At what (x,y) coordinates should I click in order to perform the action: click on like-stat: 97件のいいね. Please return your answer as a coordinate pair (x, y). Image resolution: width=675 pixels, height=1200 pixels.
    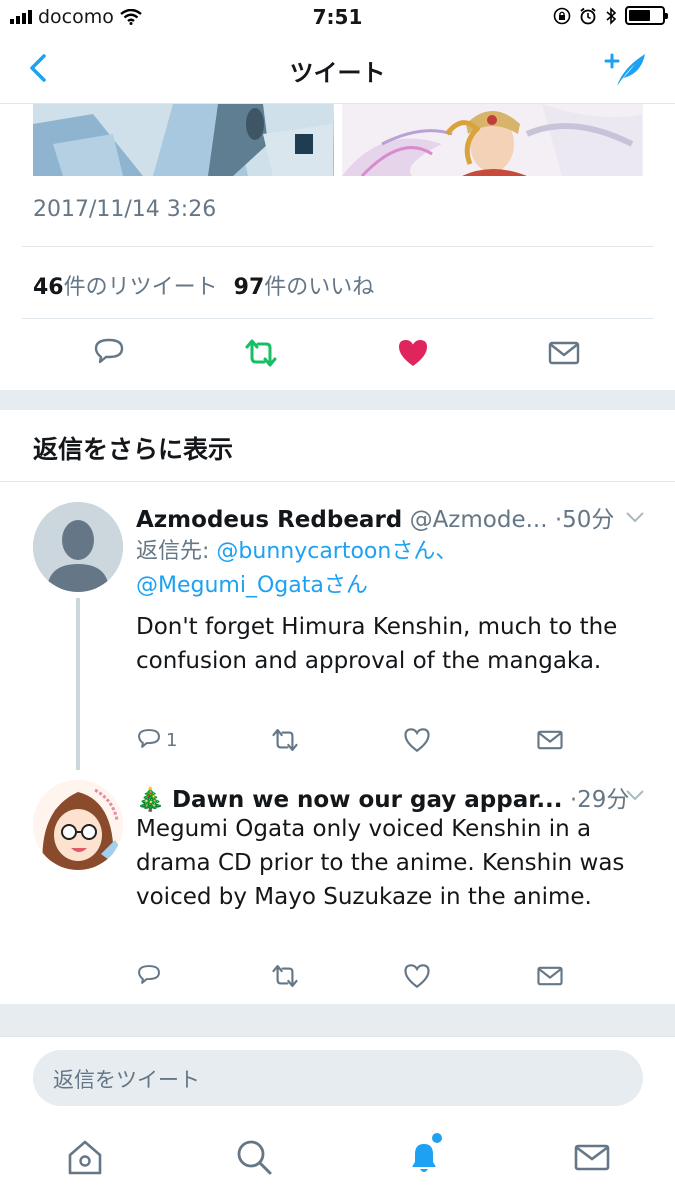
    Looking at the image, I should click on (304, 285).